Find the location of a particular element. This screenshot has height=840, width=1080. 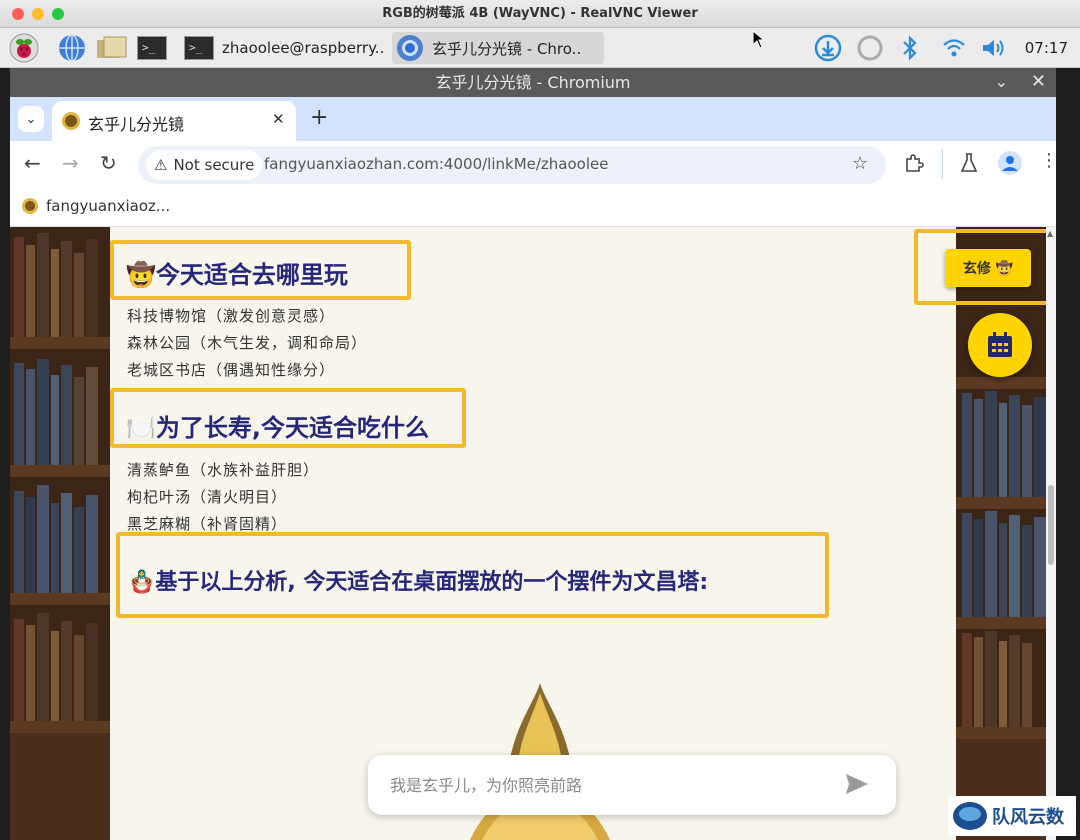

reload-icon: ↻ is located at coordinates (108, 163).